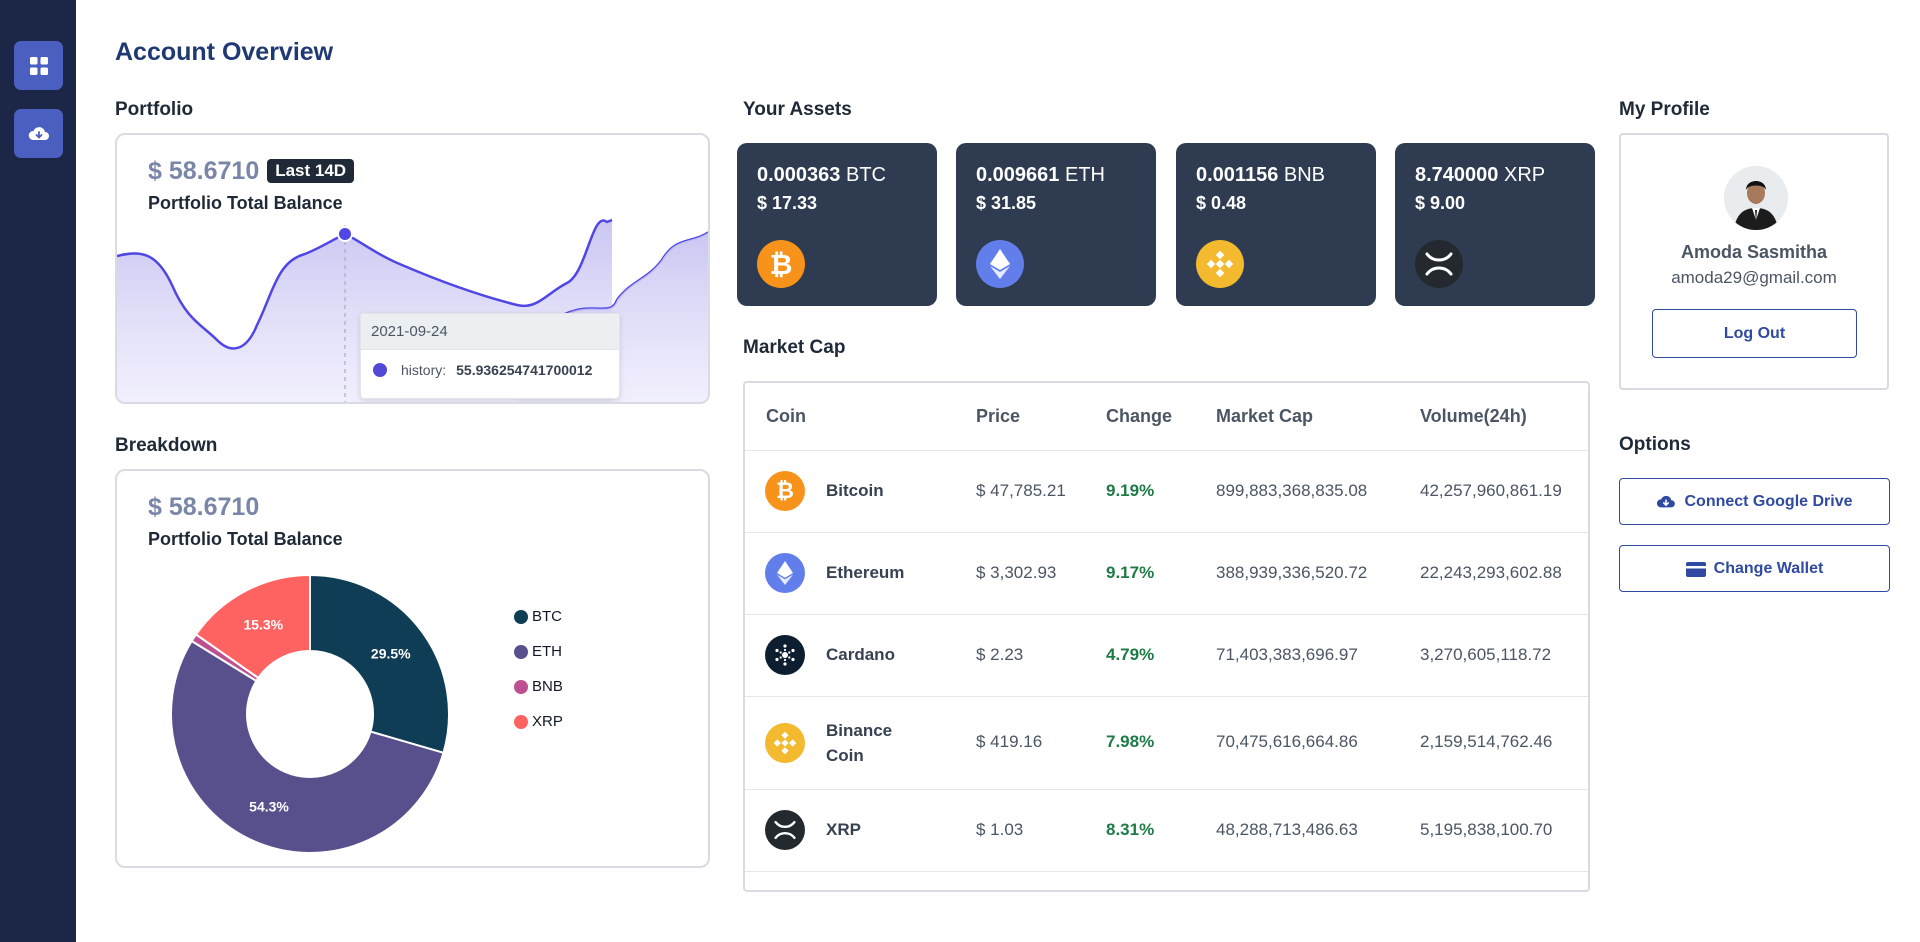  Describe the element at coordinates (380, 370) in the screenshot. I see `tooltip-series-dot` at that location.